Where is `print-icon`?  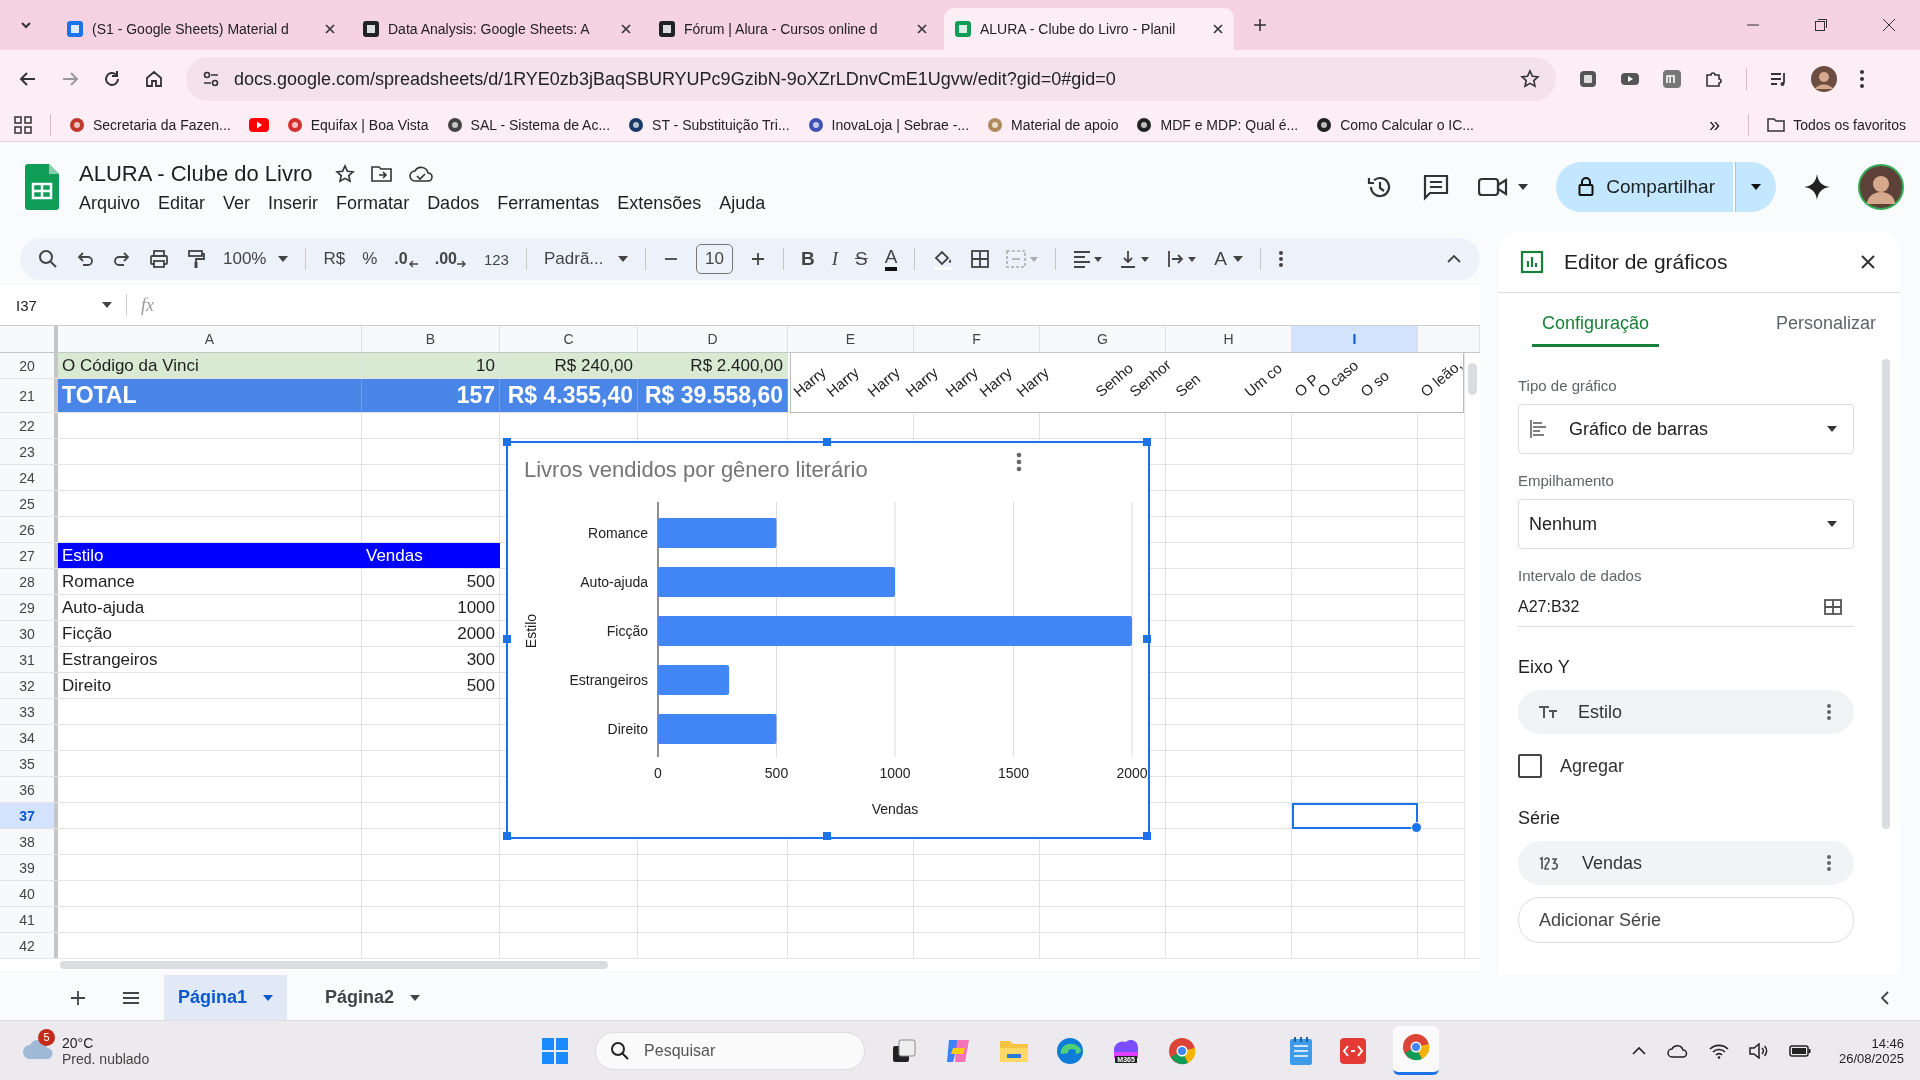
print-icon is located at coordinates (159, 259).